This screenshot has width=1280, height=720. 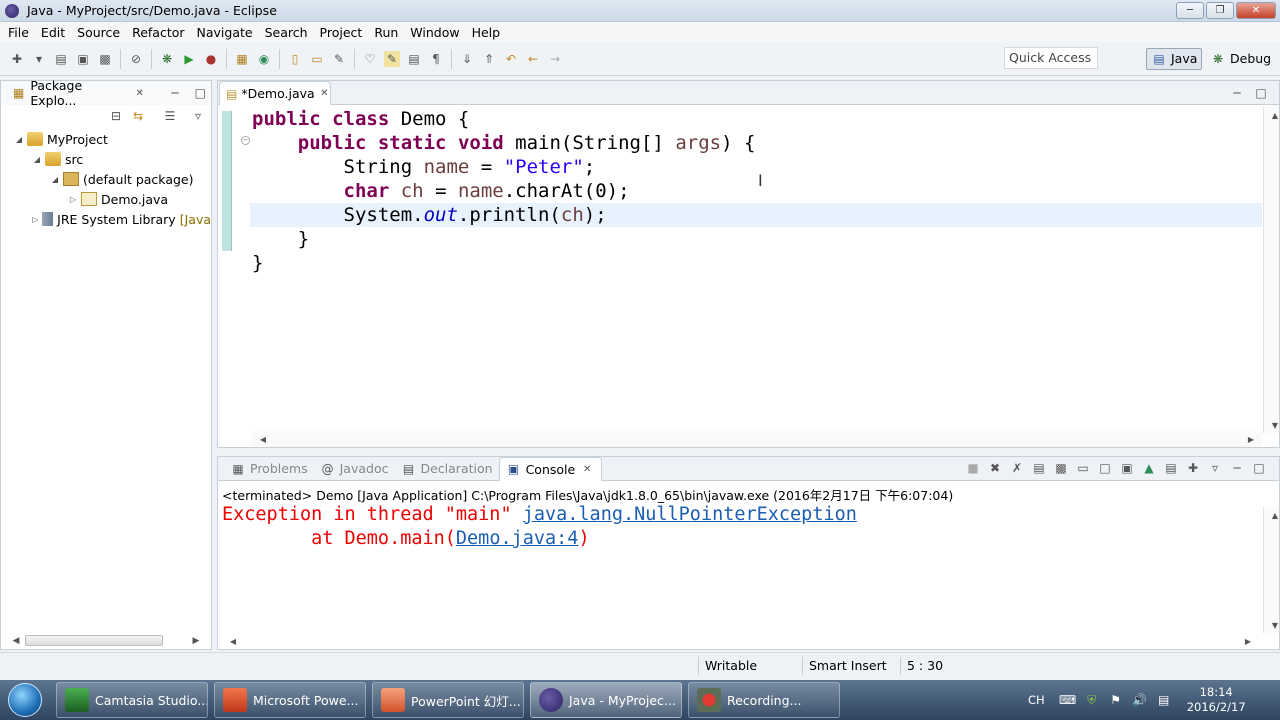 What do you see at coordinates (170, 116) in the screenshot?
I see `filter-icon: ☰` at bounding box center [170, 116].